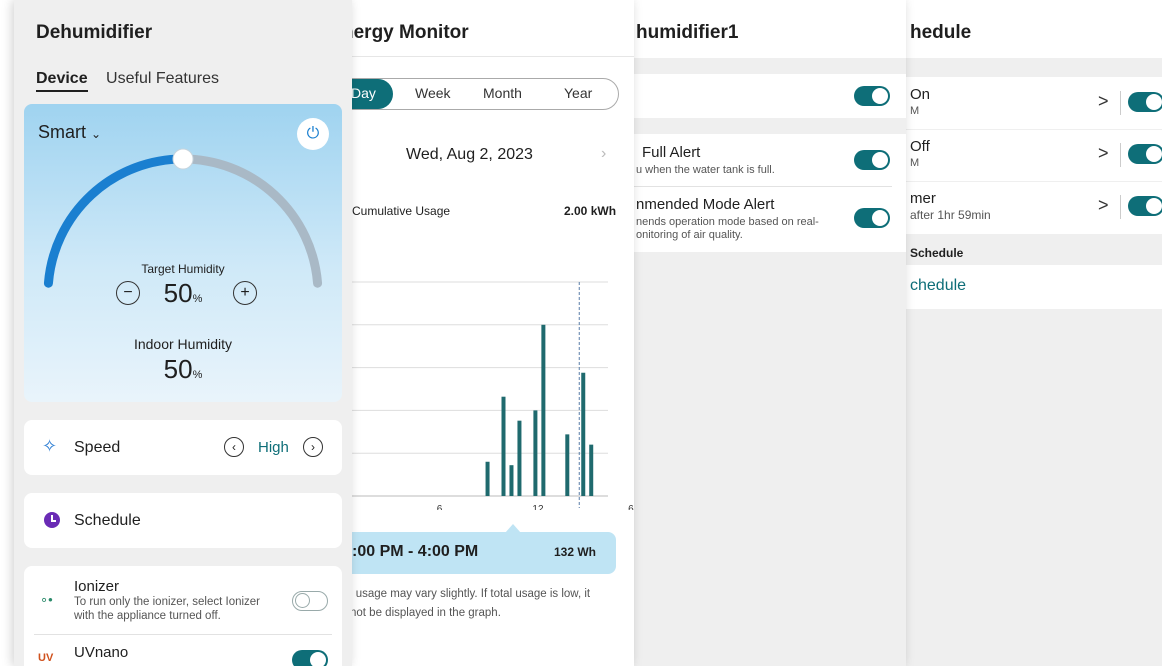 Image resolution: width=1162 pixels, height=666 pixels. I want to click on schedule-off-toggle, so click(1145, 154).